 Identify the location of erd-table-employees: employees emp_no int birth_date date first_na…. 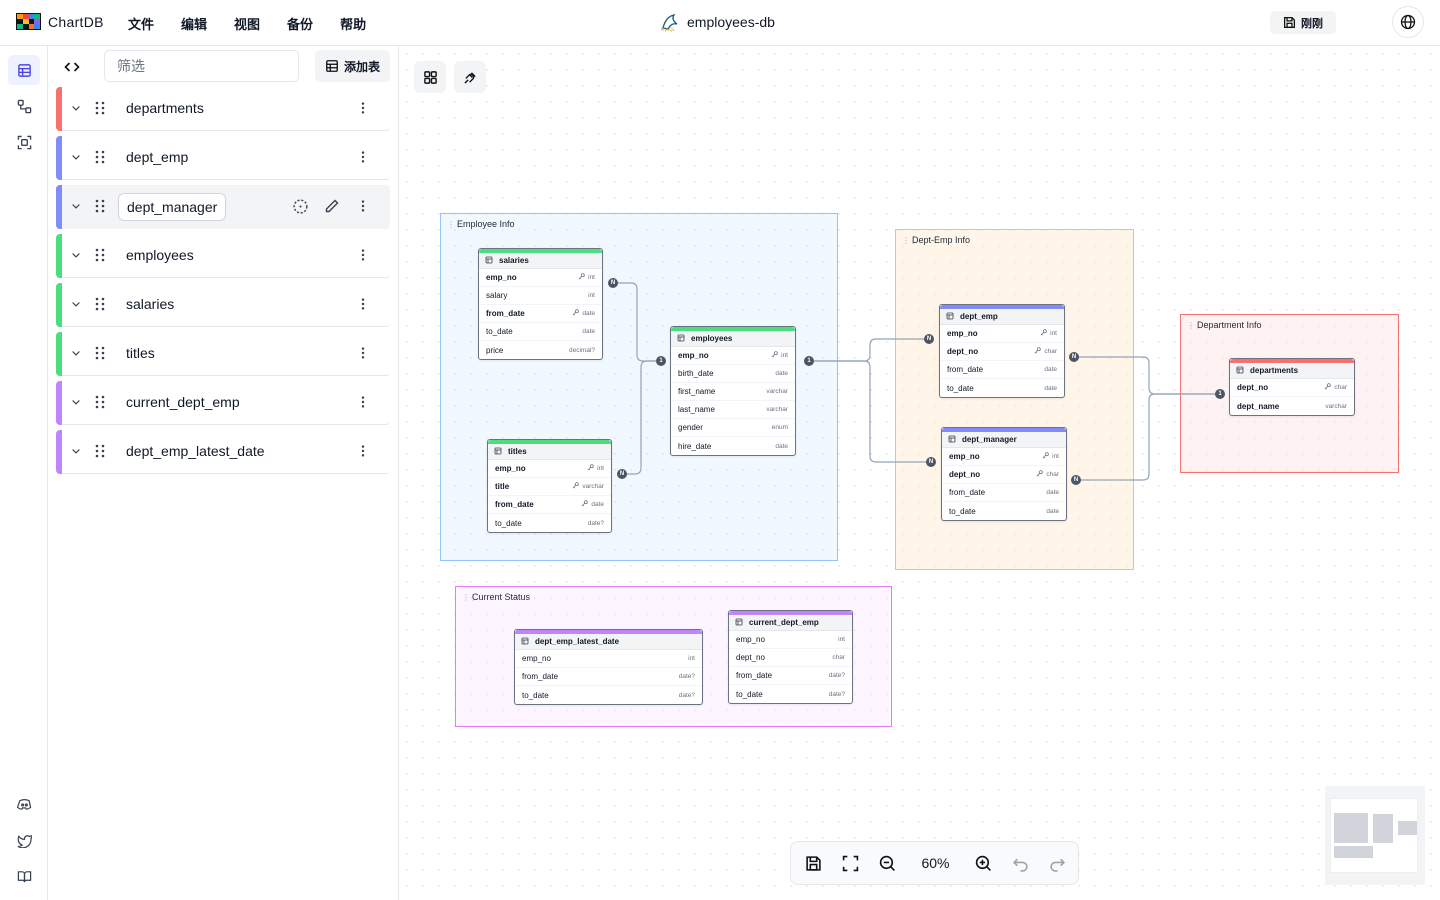
(733, 391).